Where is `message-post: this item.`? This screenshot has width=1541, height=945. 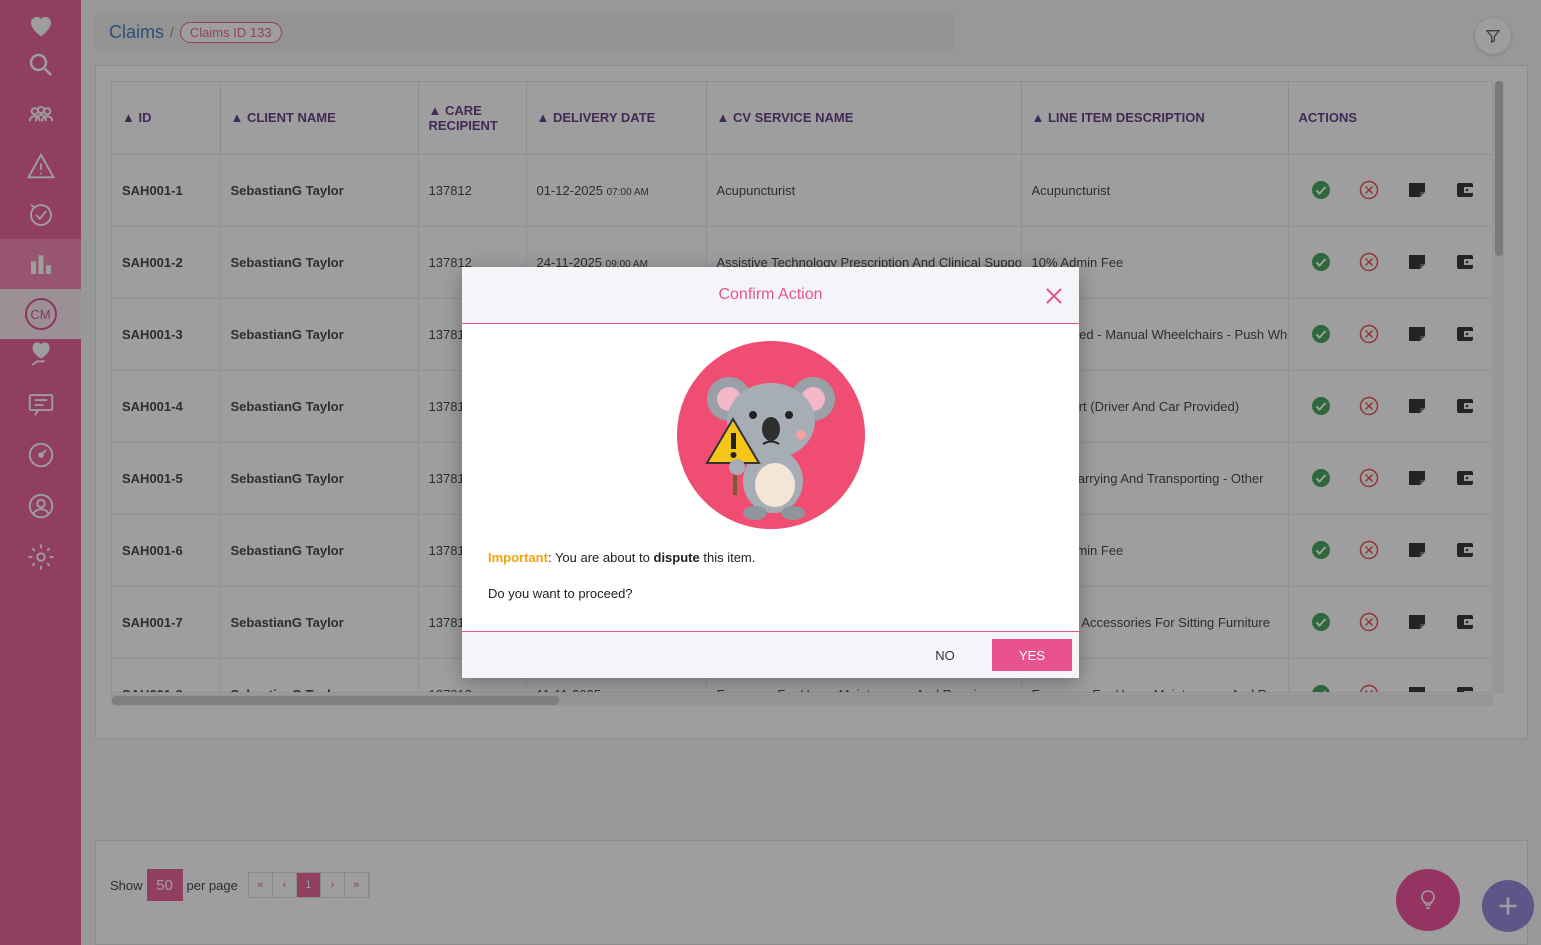
message-post: this item. is located at coordinates (727, 557).